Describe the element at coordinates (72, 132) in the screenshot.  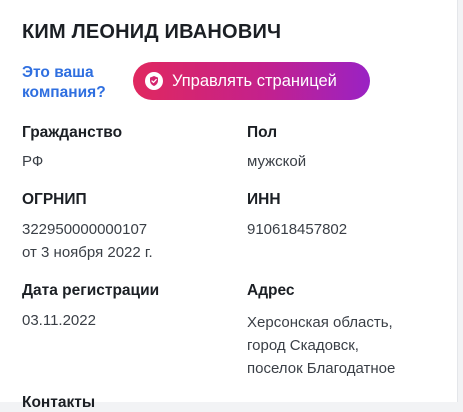
I see `citizenship-label: Гражданство` at that location.